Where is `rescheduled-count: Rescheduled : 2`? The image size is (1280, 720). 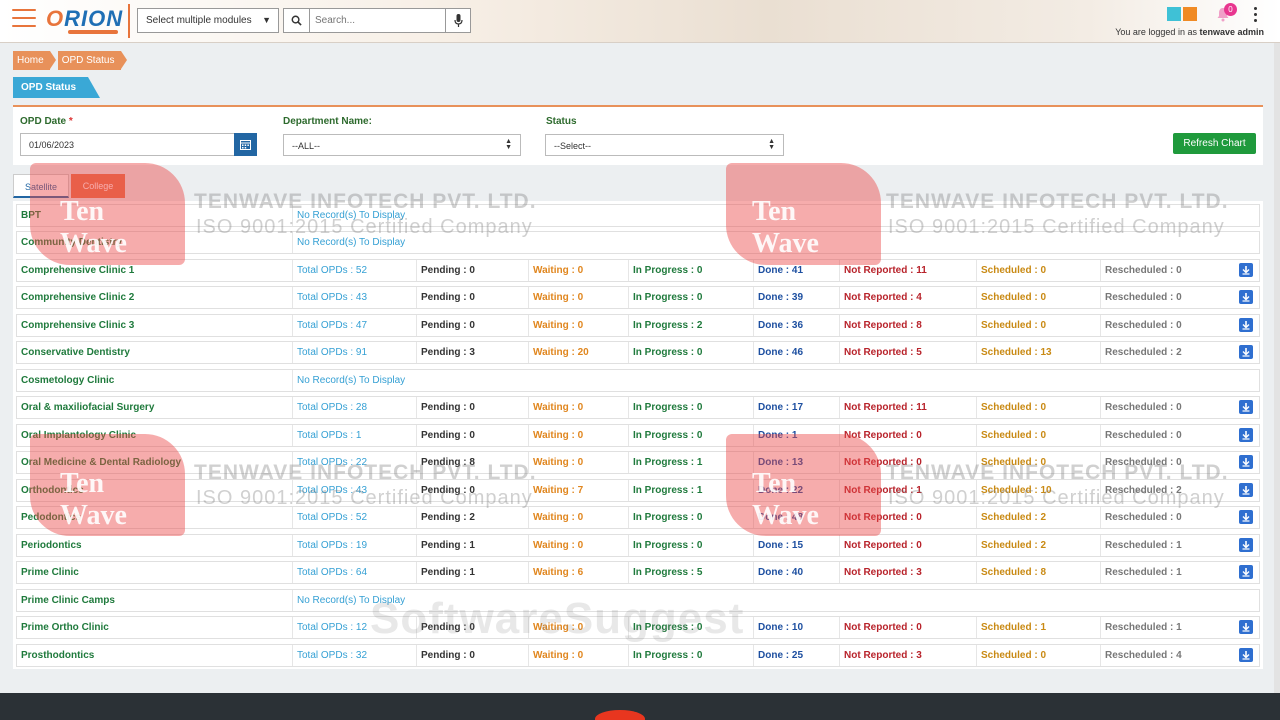
rescheduled-count: Rescheduled : 2 is located at coordinates (1168, 490).